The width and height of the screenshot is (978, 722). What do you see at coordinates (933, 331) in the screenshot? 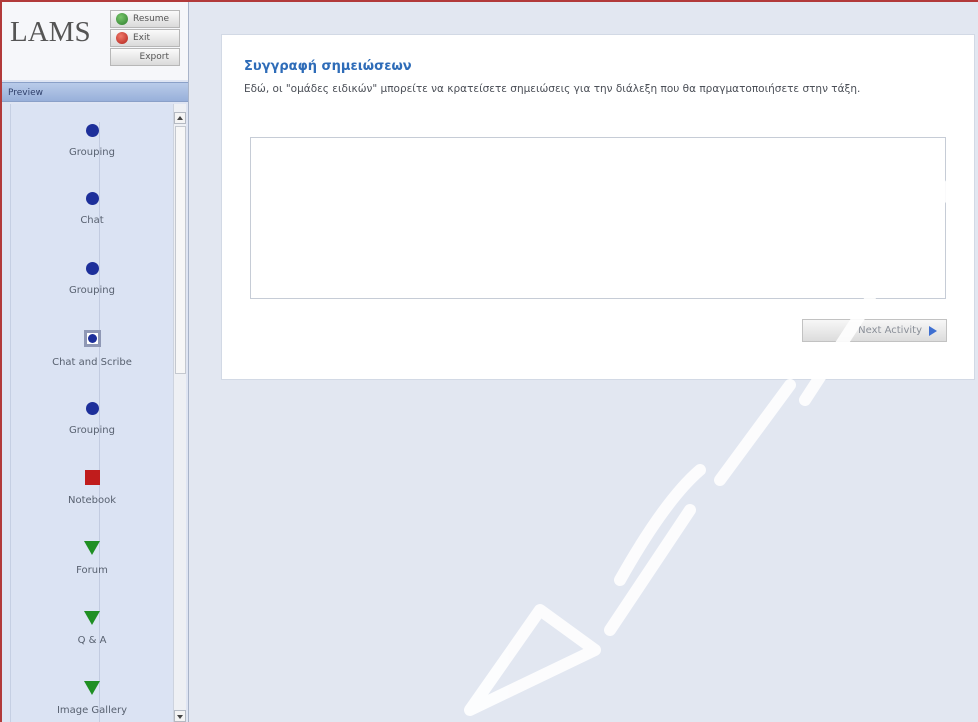
I see `play-arrow-icon` at bounding box center [933, 331].